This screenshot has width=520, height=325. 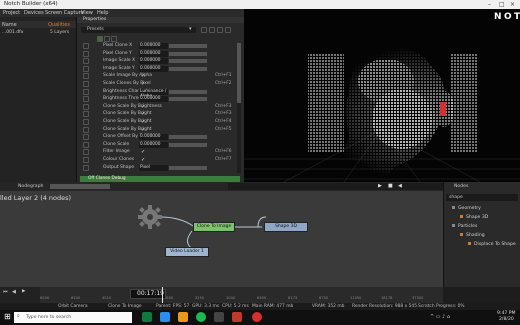 I want to click on menu-item-screen-capture: Screen Capture, so click(x=64, y=13).